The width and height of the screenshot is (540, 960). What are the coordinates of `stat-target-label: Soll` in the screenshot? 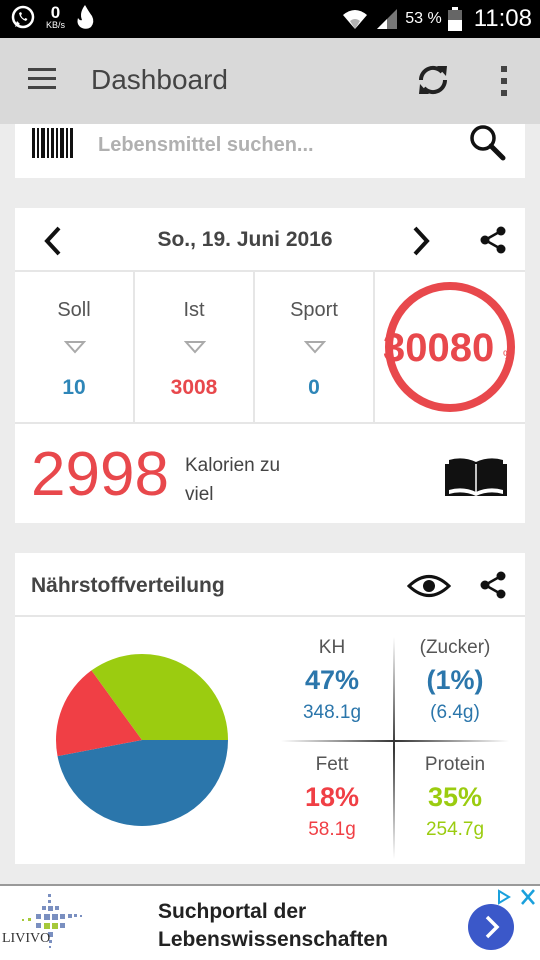 It's located at (74, 310).